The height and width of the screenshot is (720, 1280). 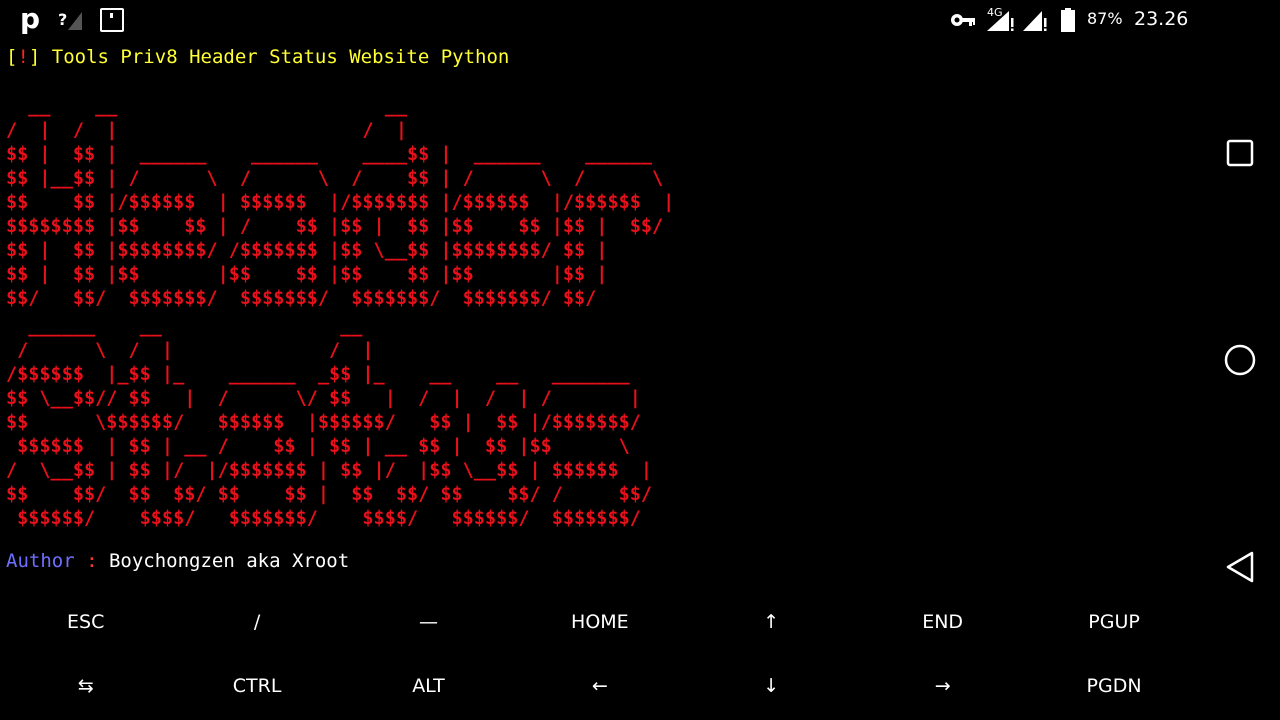 I want to click on circle-icon, so click(x=1240, y=360).